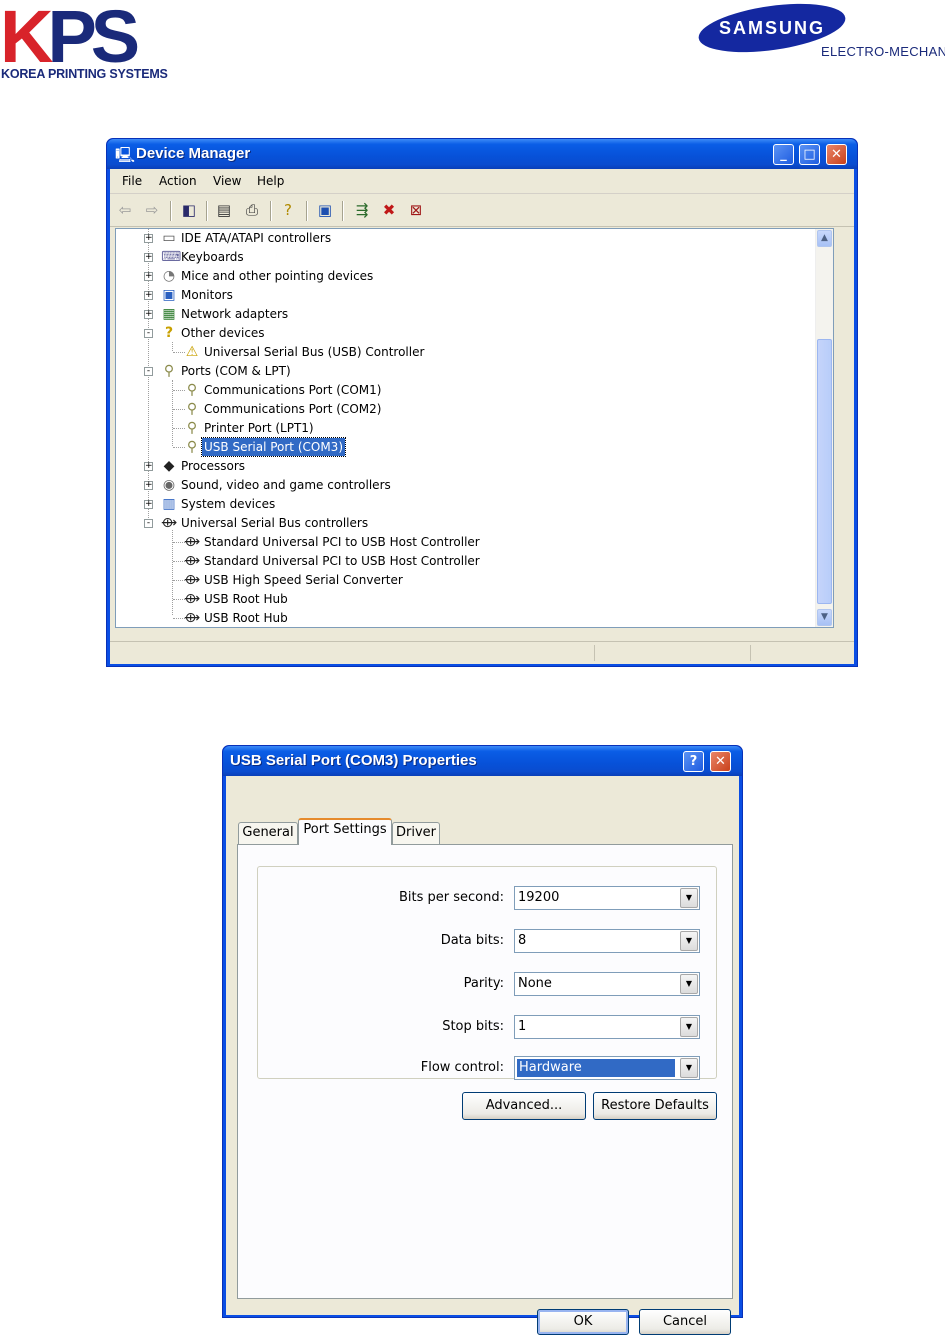 The image size is (945, 1335). What do you see at coordinates (596, 1068) in the screenshot?
I see `flow-control-value: Hardware` at bounding box center [596, 1068].